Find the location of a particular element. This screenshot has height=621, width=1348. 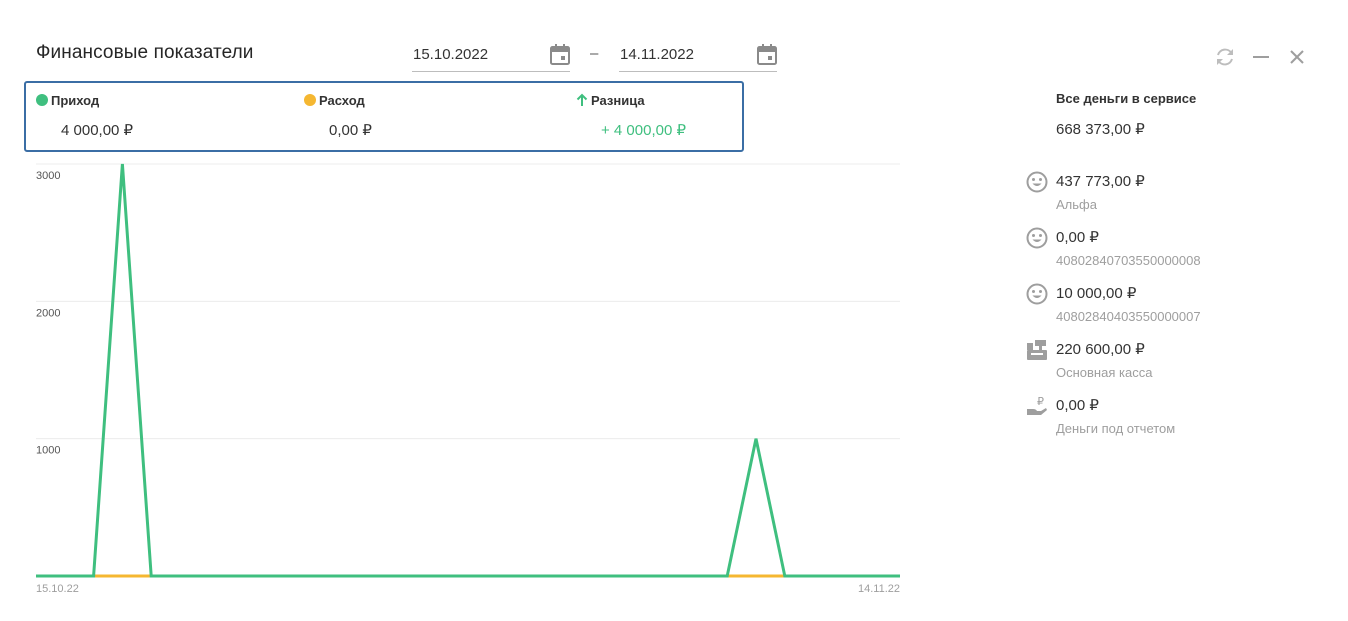

y-tick-label: 2000 is located at coordinates (48, 313).